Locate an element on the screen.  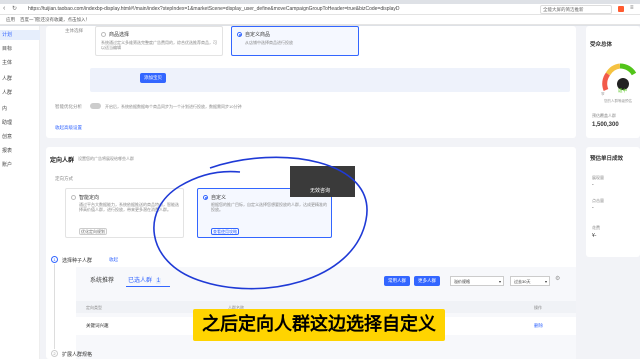
bookmark-apps: 应用 is located at coordinates (10, 20).